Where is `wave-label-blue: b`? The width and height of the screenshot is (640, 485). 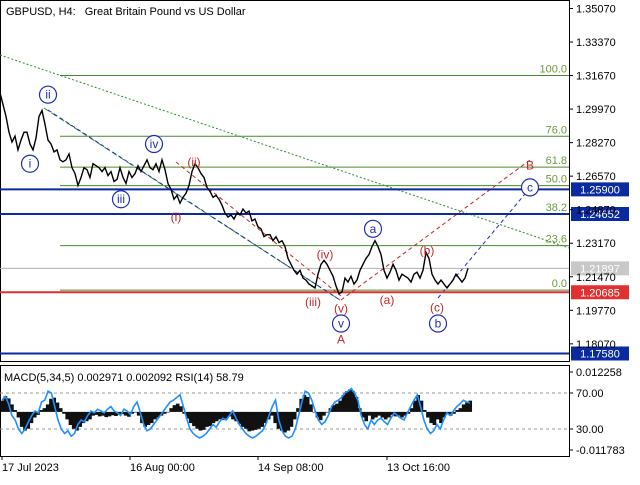
wave-label-blue: b is located at coordinates (438, 324).